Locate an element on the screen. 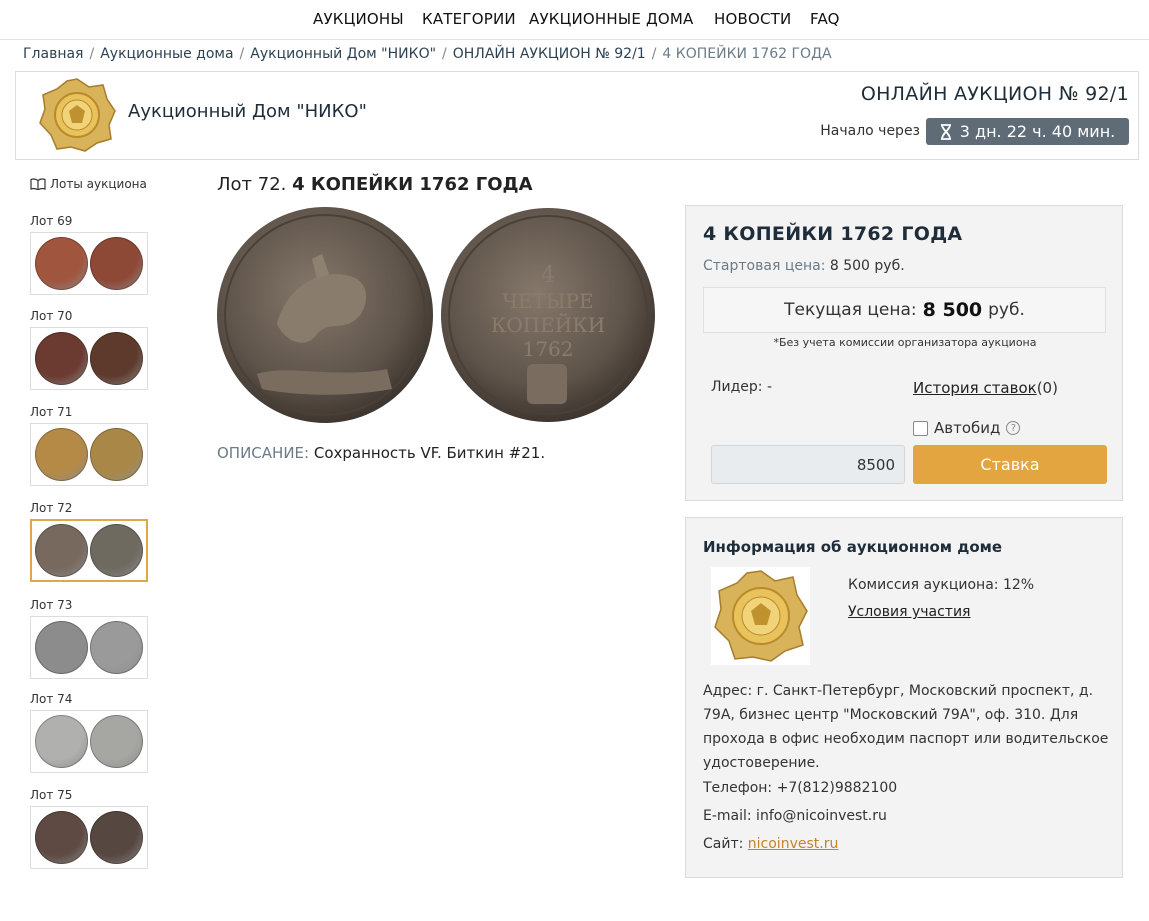 The image size is (1149, 921). bid-amount-input is located at coordinates (808, 464).